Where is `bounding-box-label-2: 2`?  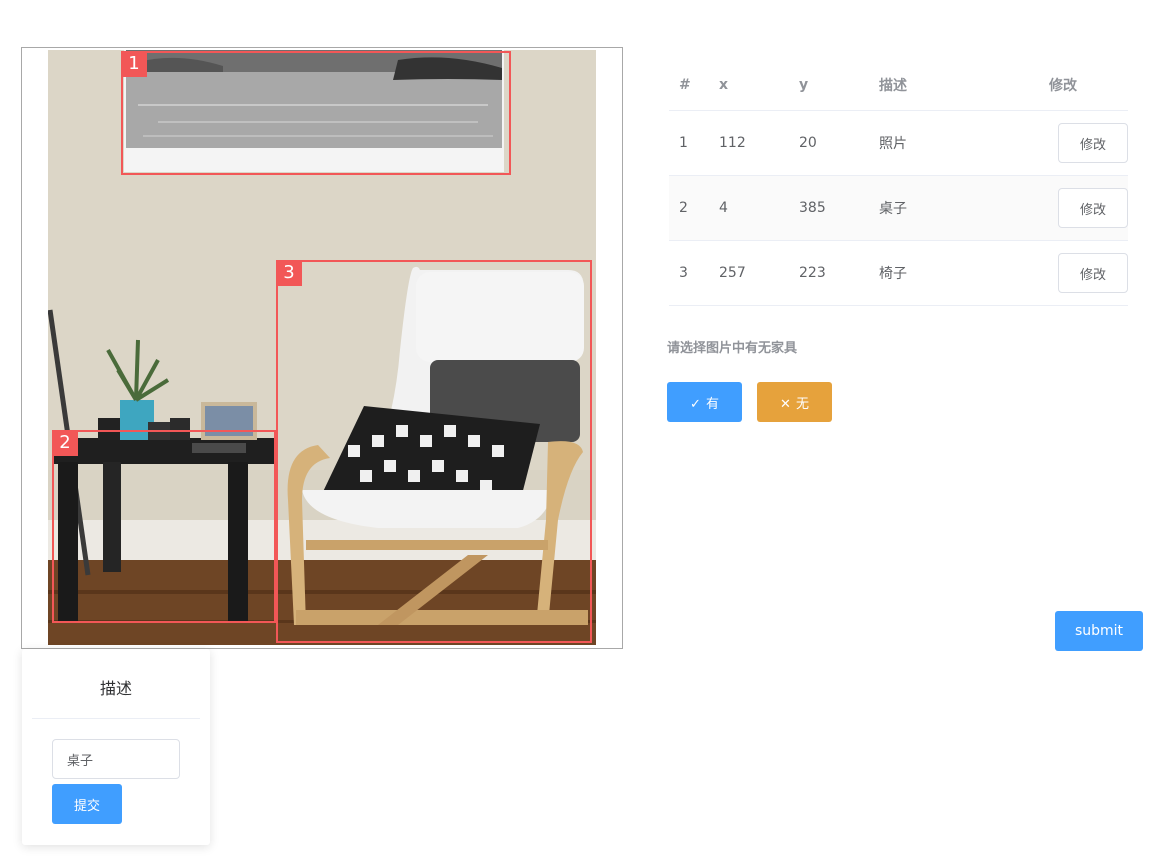
bounding-box-label-2: 2 is located at coordinates (65, 443).